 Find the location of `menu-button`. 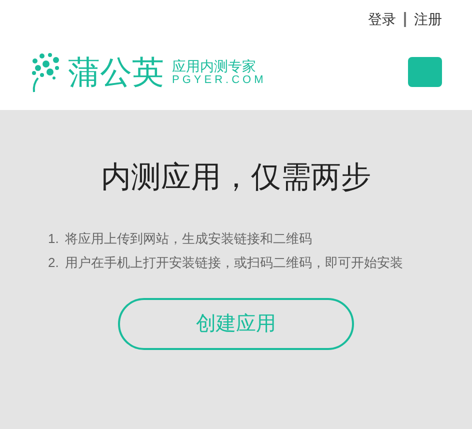

menu-button is located at coordinates (425, 72).